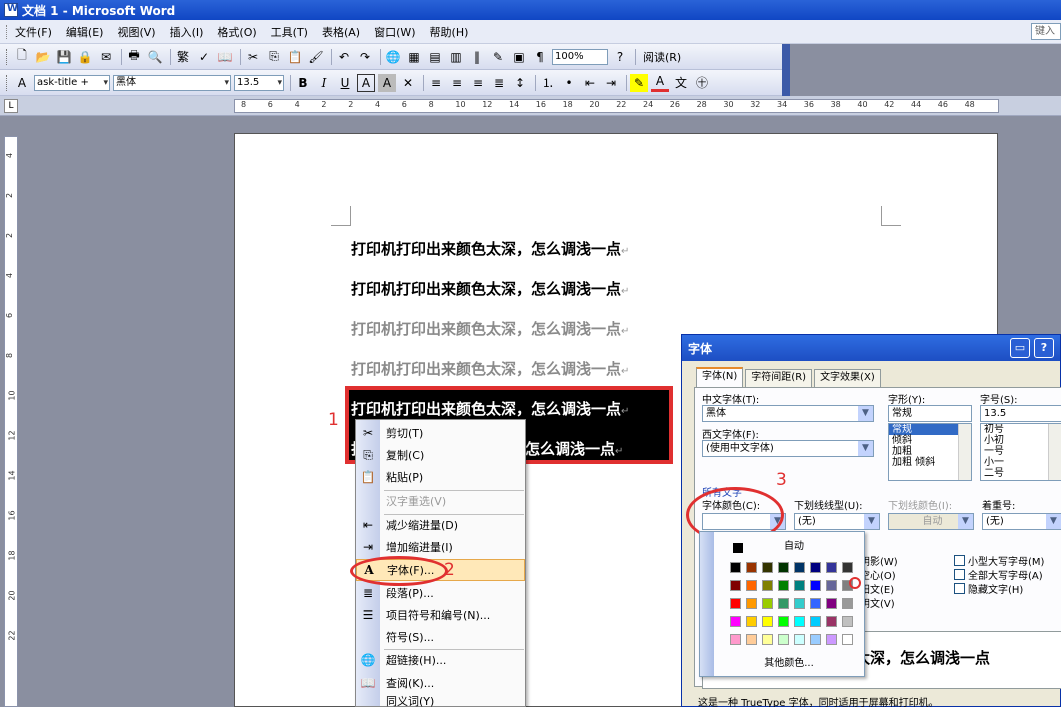 The width and height of the screenshot is (1061, 707). Describe the element at coordinates (660, 83) in the screenshot. I see `font-color-icon: A` at that location.